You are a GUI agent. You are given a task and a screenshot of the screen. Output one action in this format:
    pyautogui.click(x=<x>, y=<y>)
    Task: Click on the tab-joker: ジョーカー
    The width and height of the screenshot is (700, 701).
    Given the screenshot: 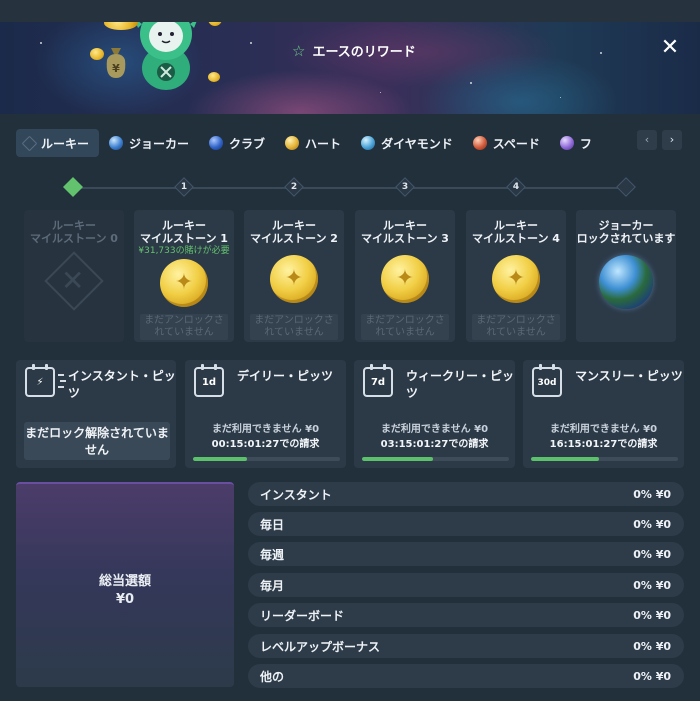 What is the action you would take?
    pyautogui.click(x=150, y=143)
    